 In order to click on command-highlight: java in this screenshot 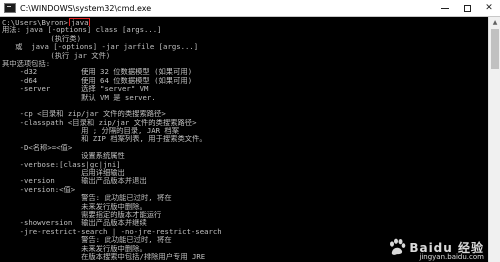, I will do `click(79, 22)`.